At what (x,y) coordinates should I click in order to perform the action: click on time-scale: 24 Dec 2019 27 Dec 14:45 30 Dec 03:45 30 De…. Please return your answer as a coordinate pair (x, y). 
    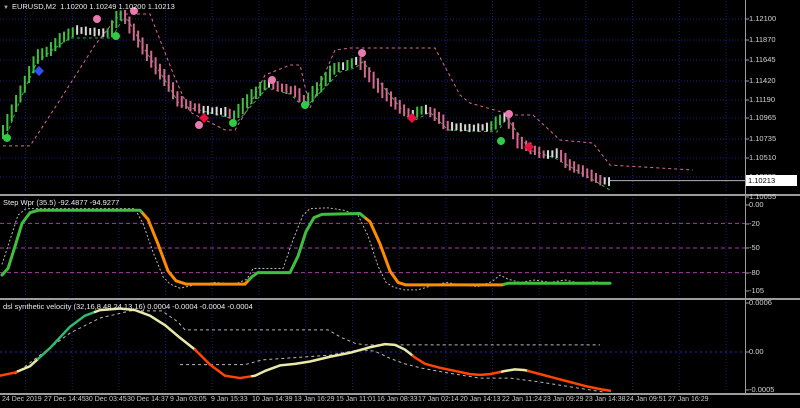
    Looking at the image, I should click on (400, 401).